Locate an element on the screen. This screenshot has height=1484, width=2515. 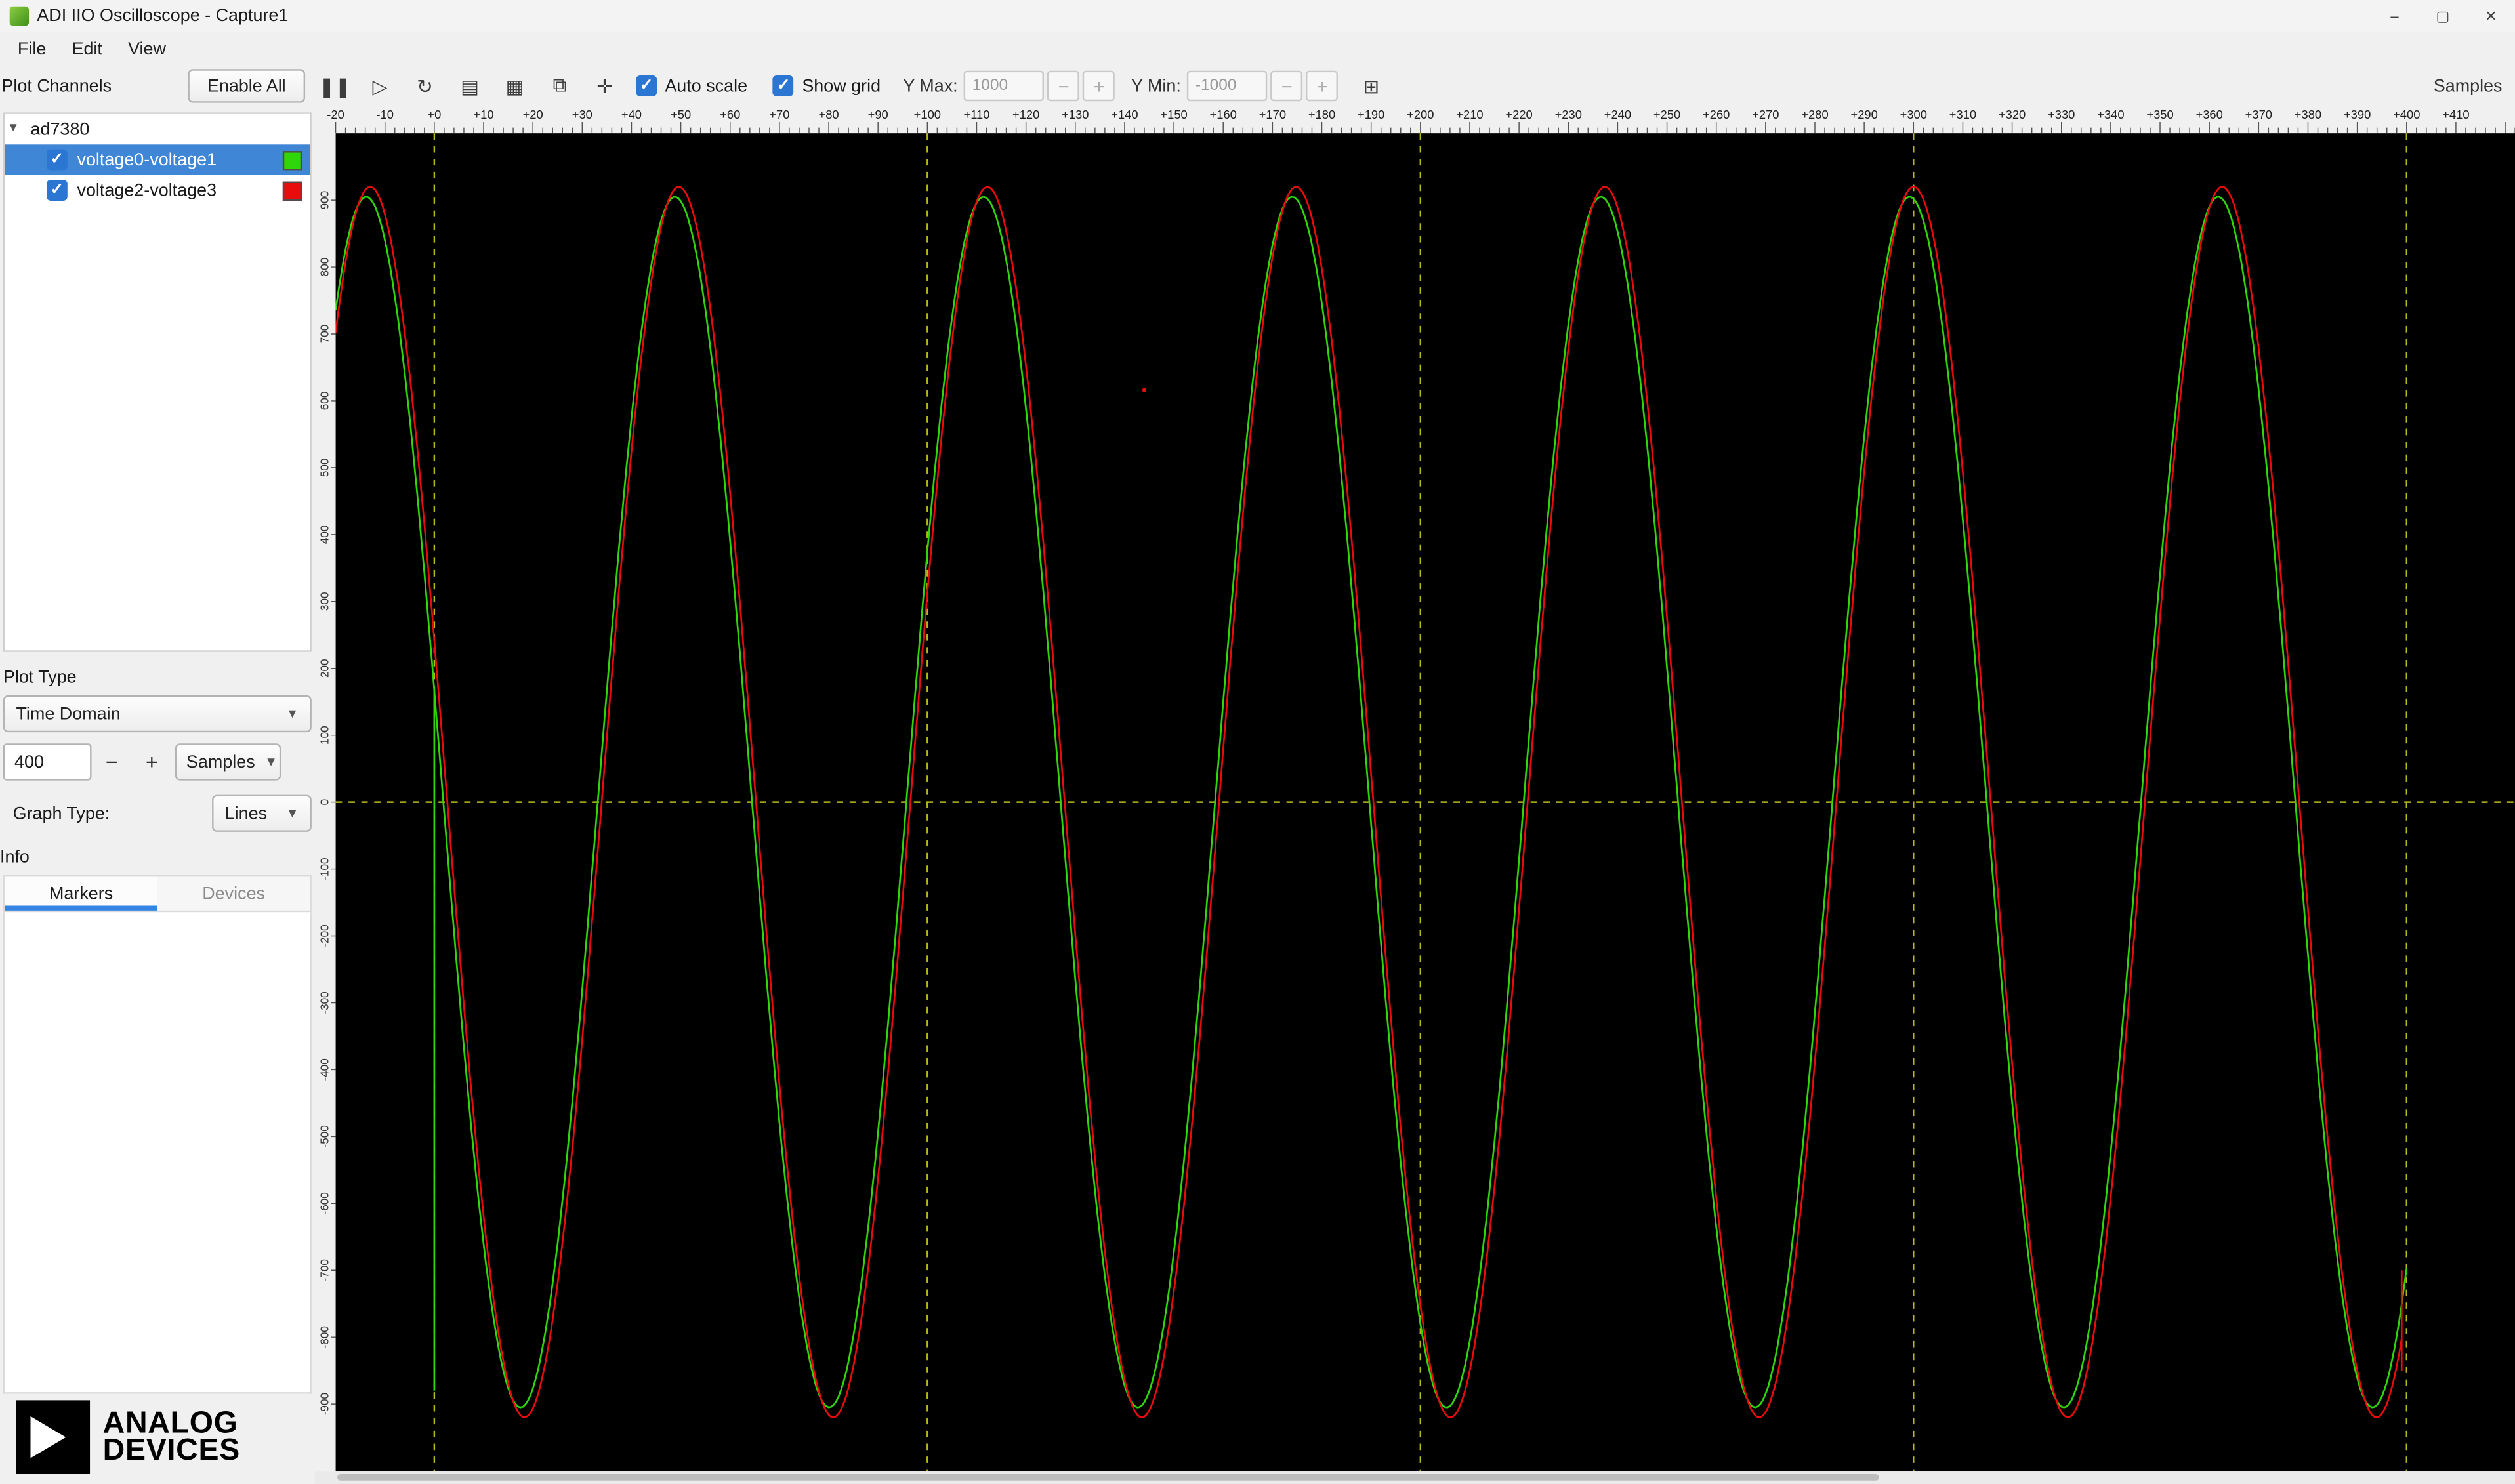
new-plot-icon: ⊞ is located at coordinates (1371, 86).